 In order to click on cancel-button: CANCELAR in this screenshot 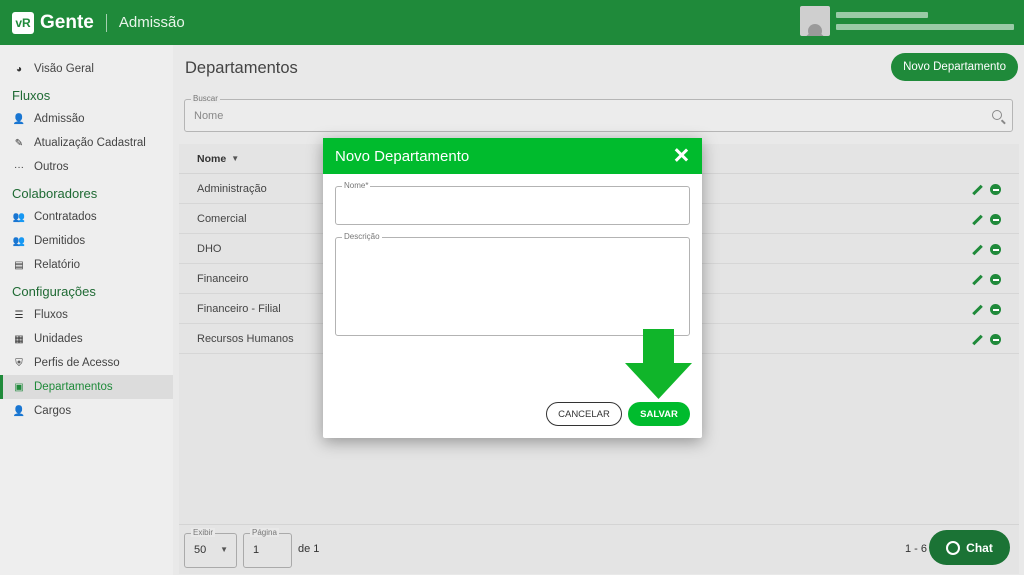, I will do `click(584, 414)`.